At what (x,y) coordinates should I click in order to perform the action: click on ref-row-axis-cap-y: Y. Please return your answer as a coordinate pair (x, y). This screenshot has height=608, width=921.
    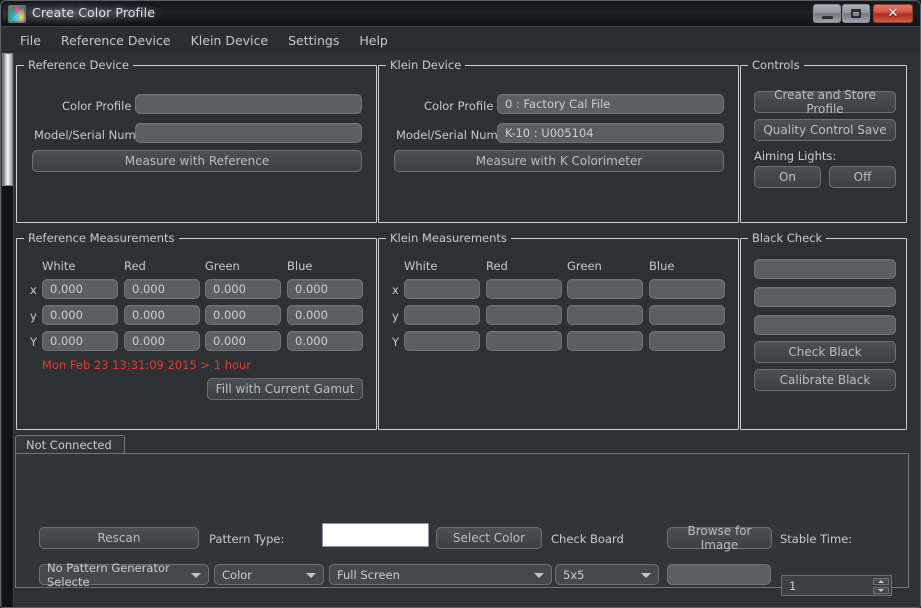
    Looking at the image, I should click on (34, 342).